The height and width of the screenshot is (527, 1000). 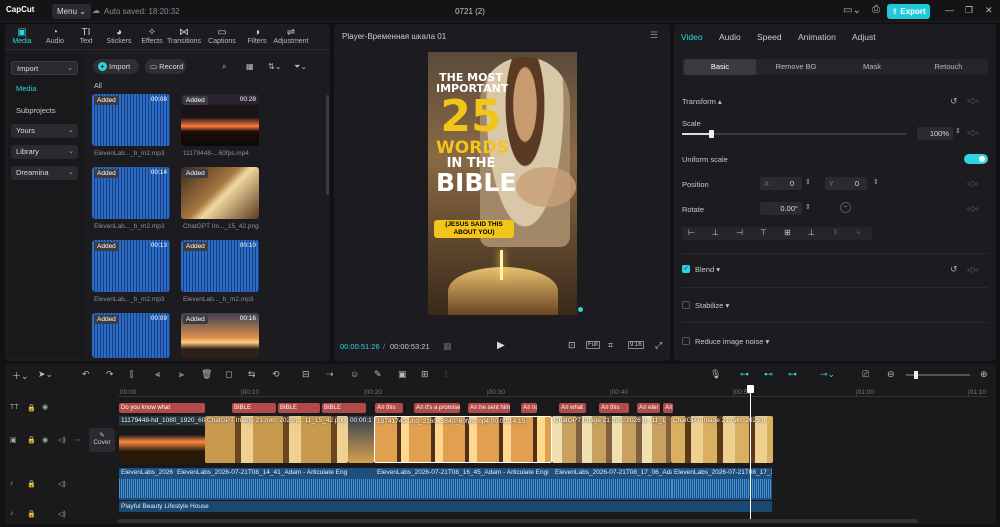 I want to click on tab-speed: Speed, so click(x=769, y=37).